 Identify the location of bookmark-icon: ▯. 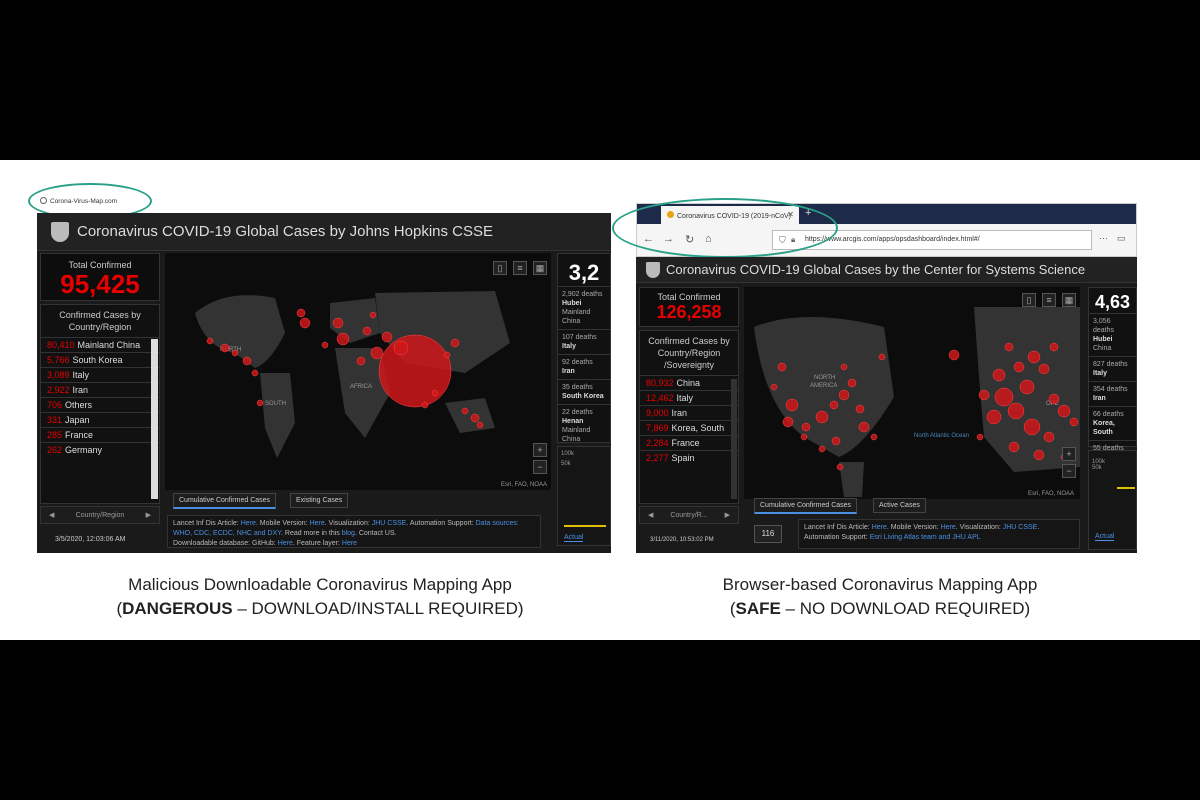
(1029, 300).